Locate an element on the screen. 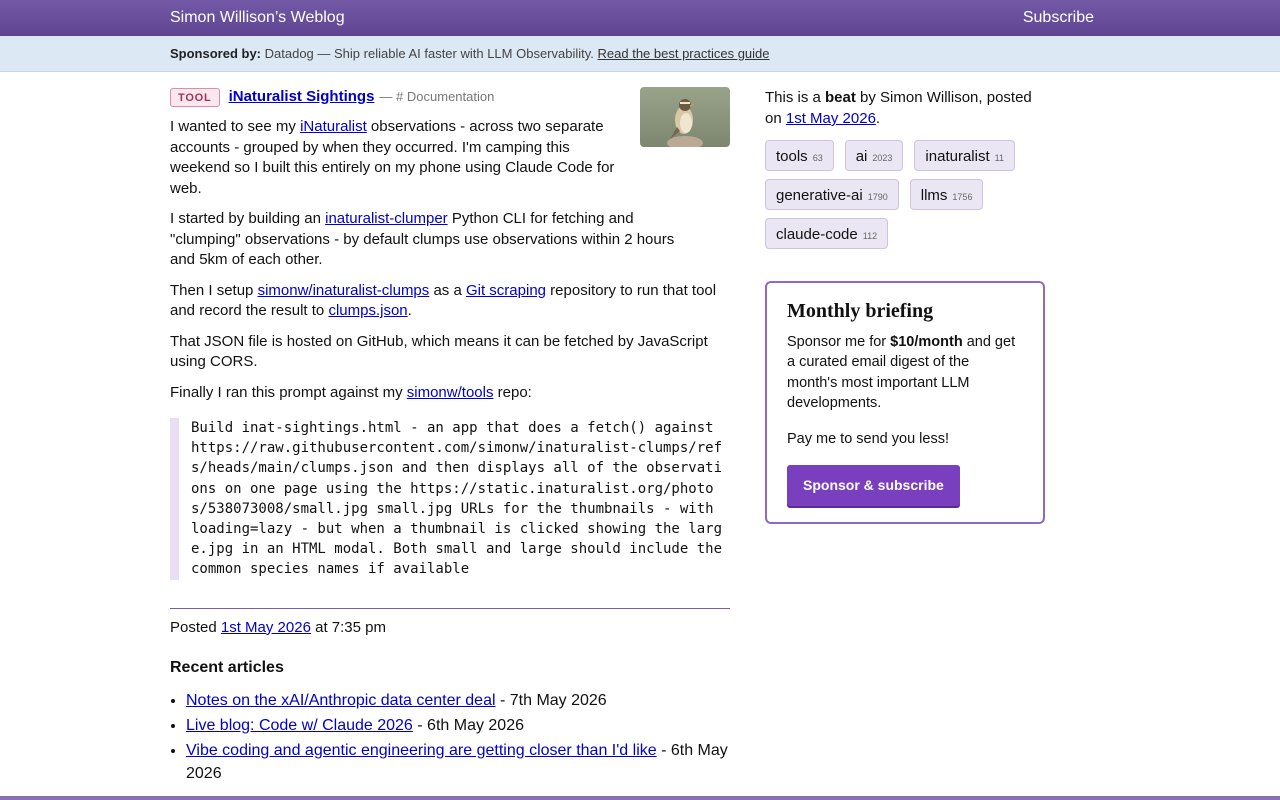 The image size is (1280, 800). tag-count: 11 is located at coordinates (999, 158).